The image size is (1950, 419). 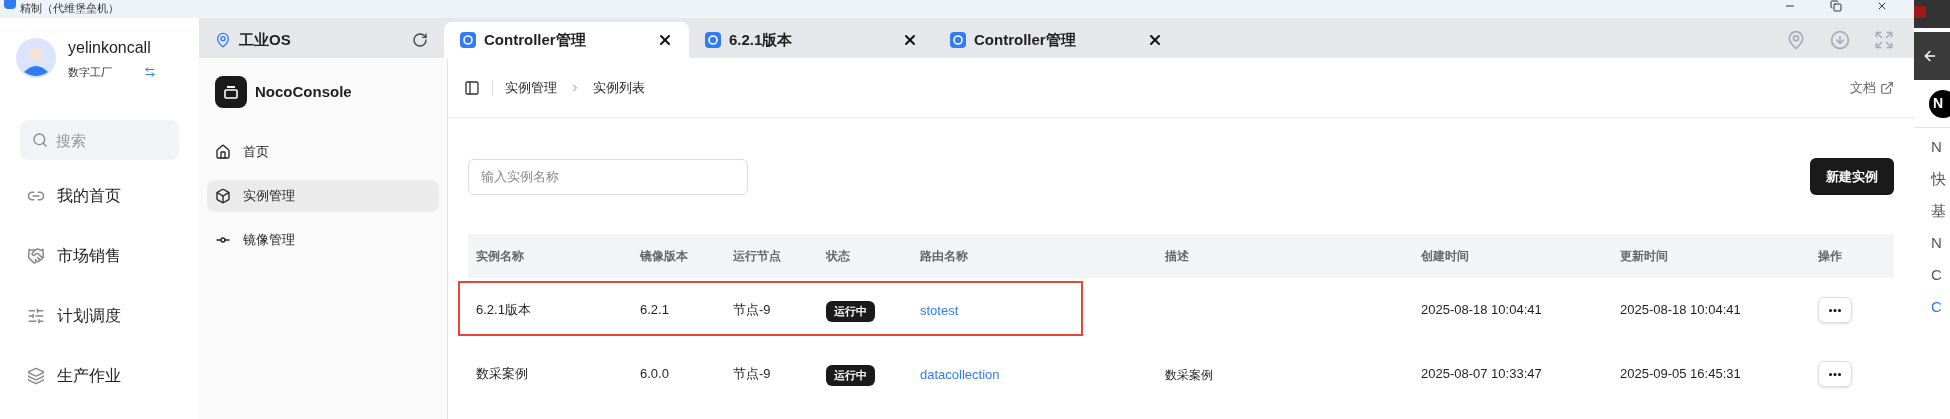 I want to click on nav-item: 镜像管理, so click(x=323, y=240).